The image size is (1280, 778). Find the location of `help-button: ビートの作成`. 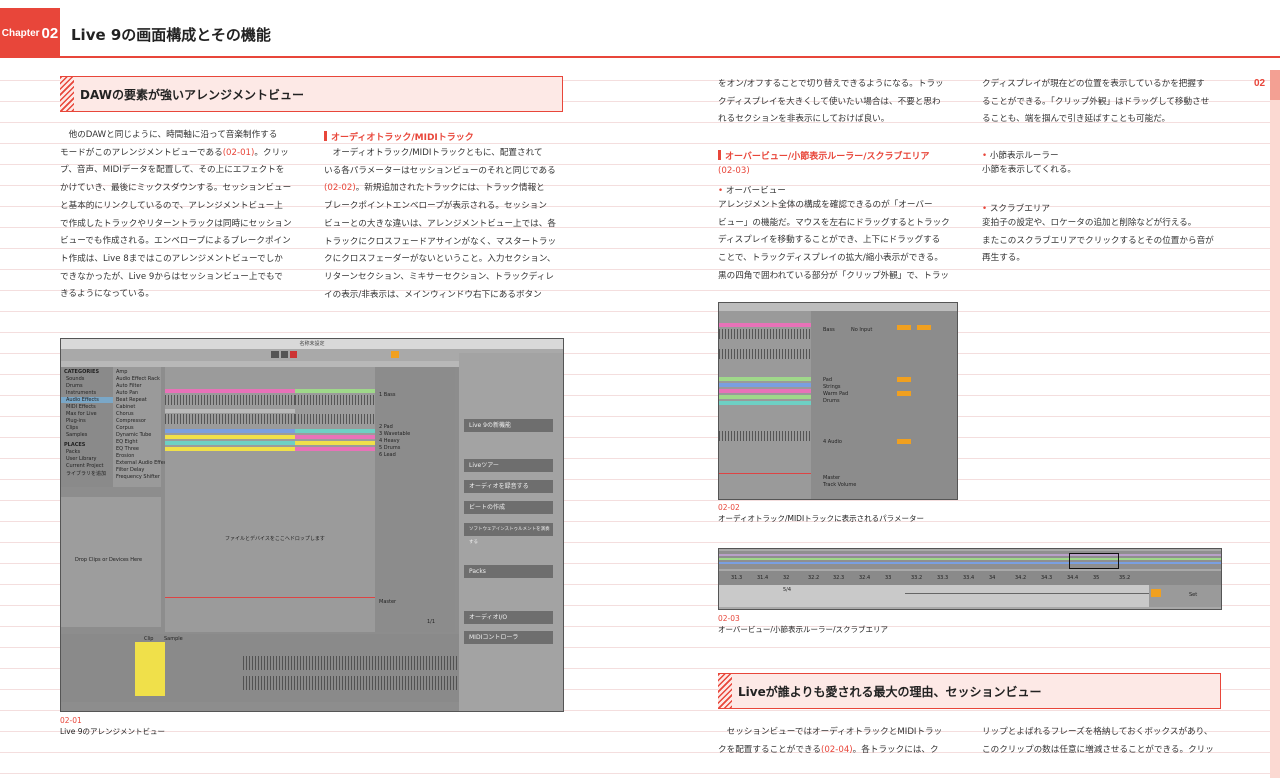

help-button: ビートの作成 is located at coordinates (508, 507).